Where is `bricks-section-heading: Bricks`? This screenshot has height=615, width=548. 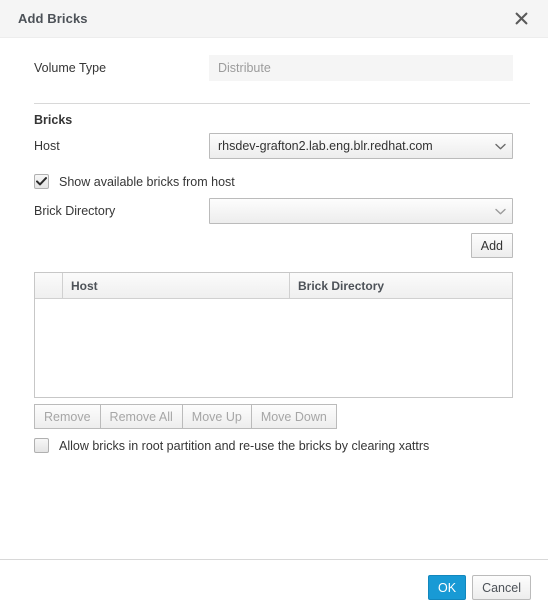
bricks-section-heading: Bricks is located at coordinates (53, 120).